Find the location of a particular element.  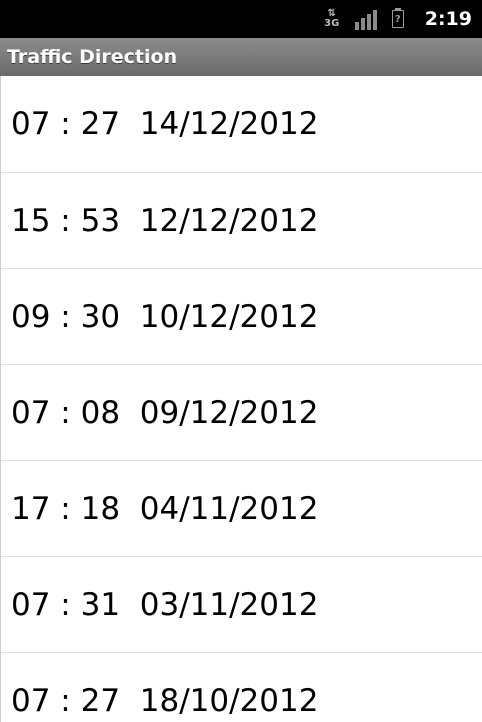

list-item: 17 : 18 04/11/2012 is located at coordinates (241, 509).